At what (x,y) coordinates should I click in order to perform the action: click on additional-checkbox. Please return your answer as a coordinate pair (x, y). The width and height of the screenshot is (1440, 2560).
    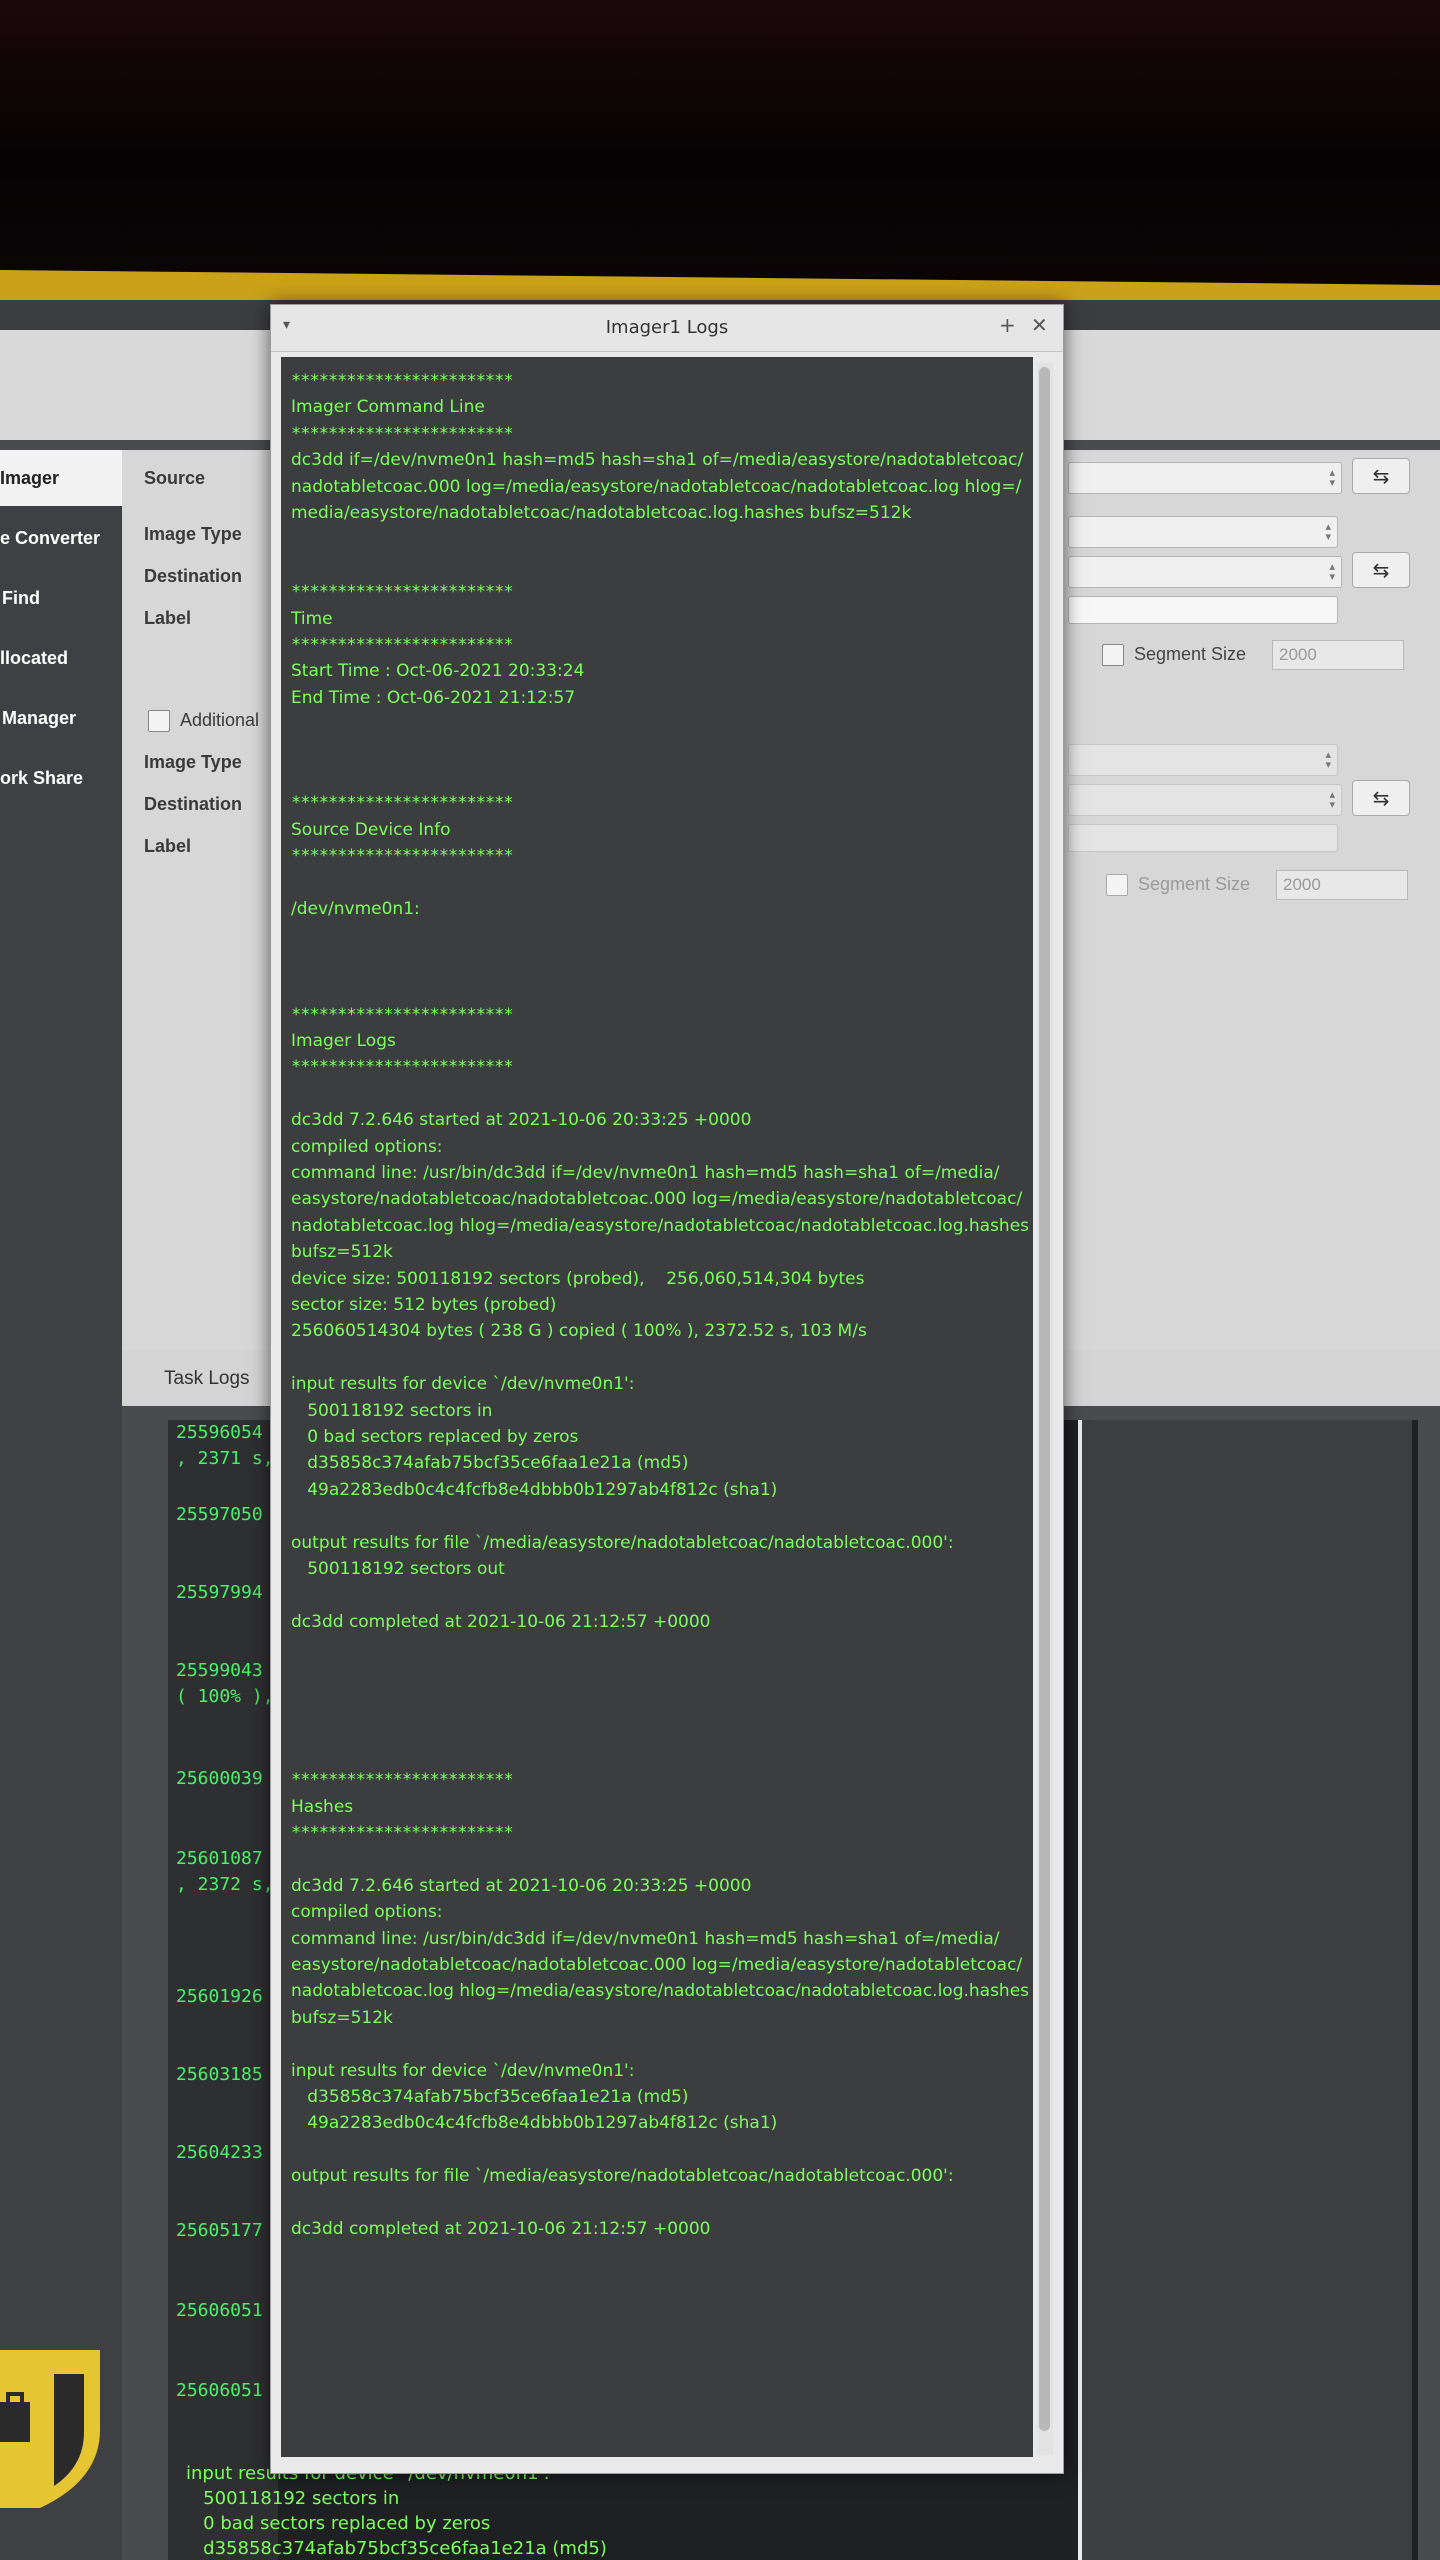
    Looking at the image, I should click on (159, 721).